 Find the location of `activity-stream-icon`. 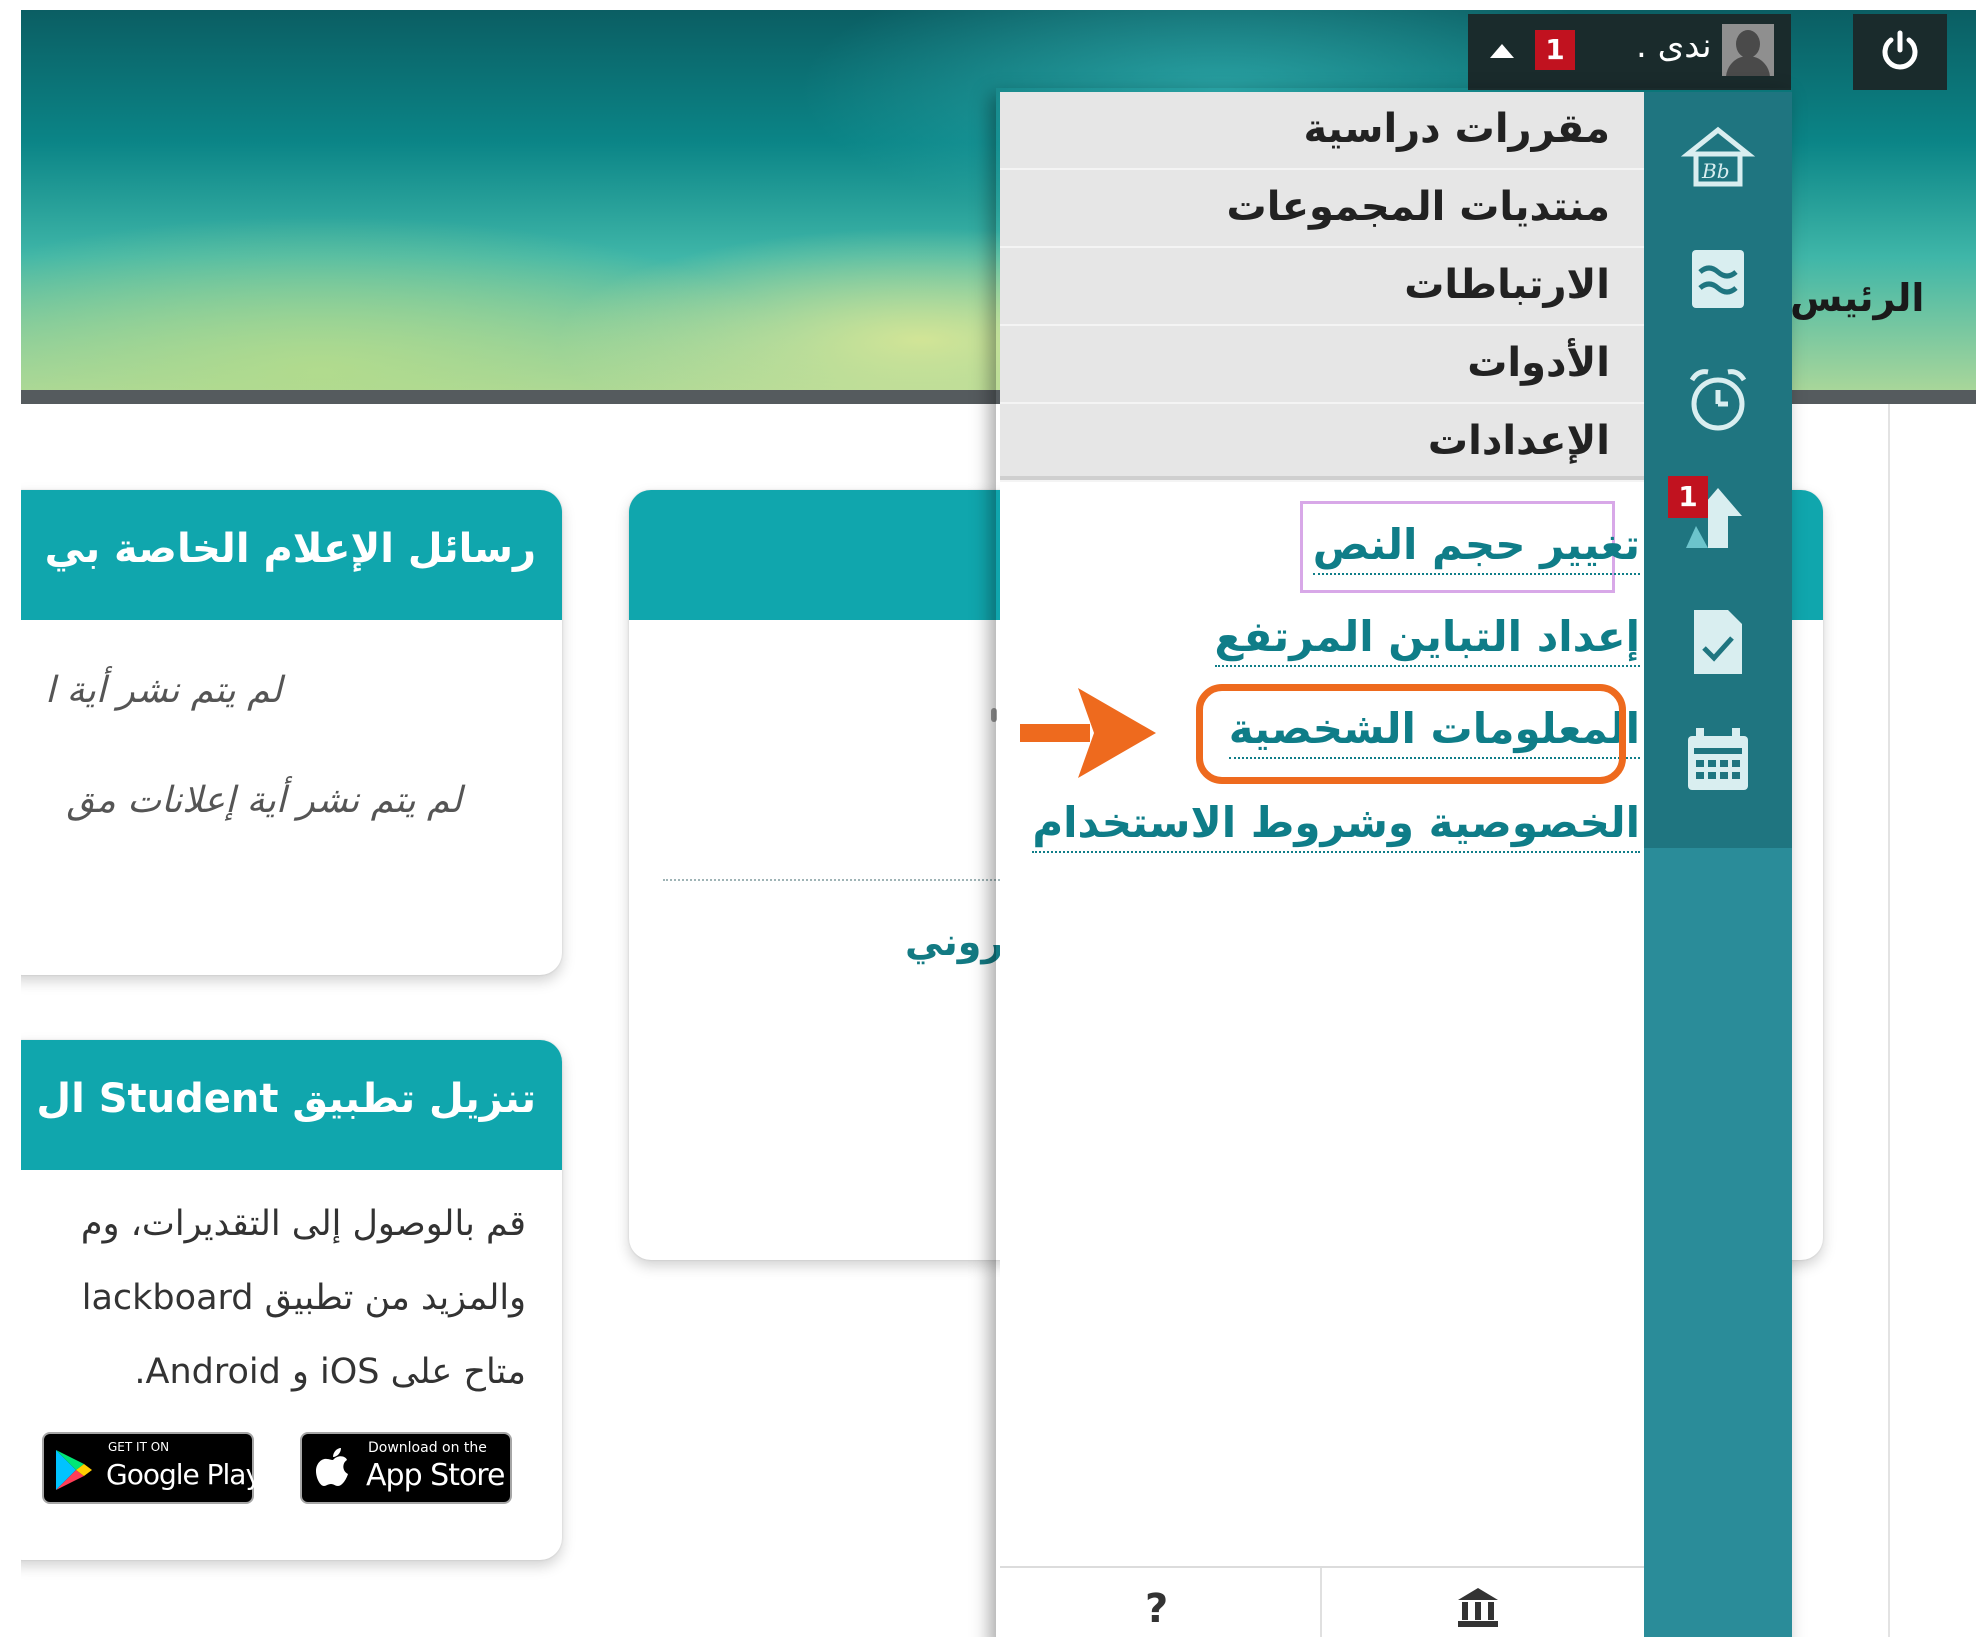

activity-stream-icon is located at coordinates (1718, 280).